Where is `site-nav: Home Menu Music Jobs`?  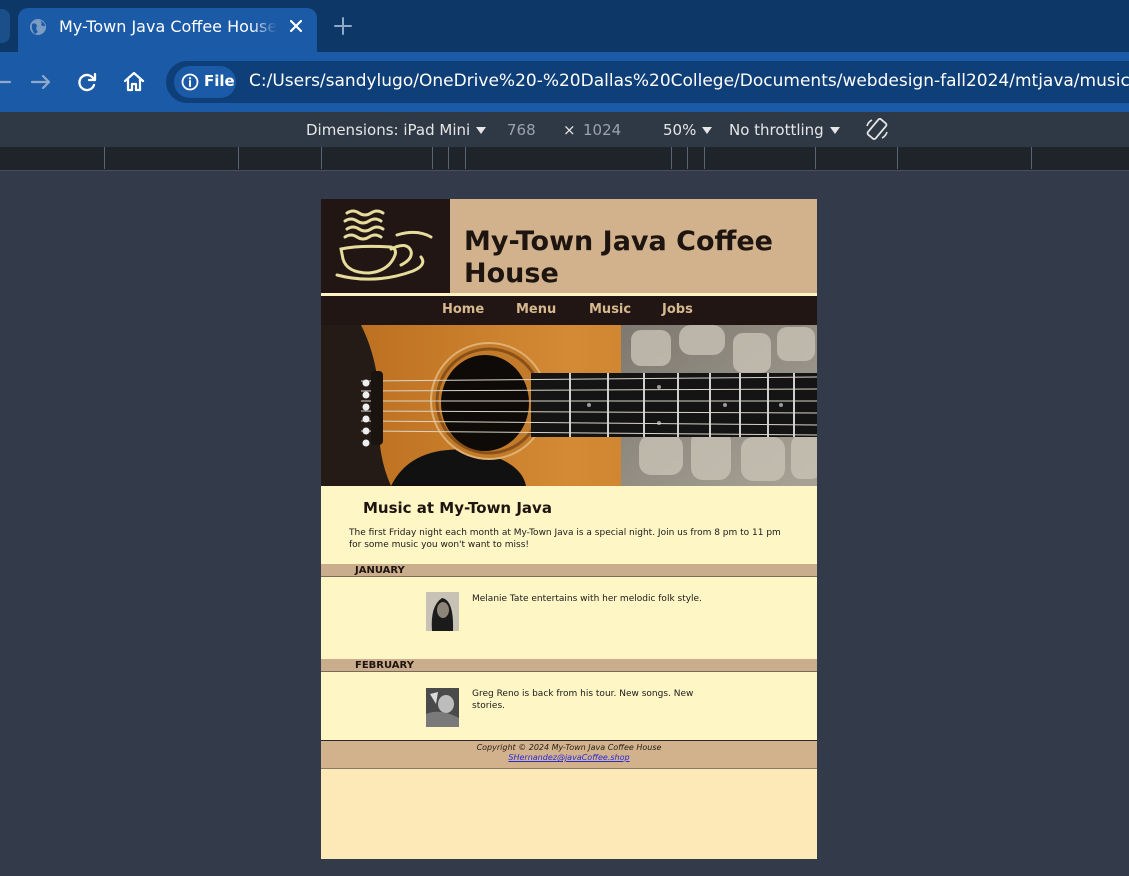 site-nav: Home Menu Music Jobs is located at coordinates (569, 310).